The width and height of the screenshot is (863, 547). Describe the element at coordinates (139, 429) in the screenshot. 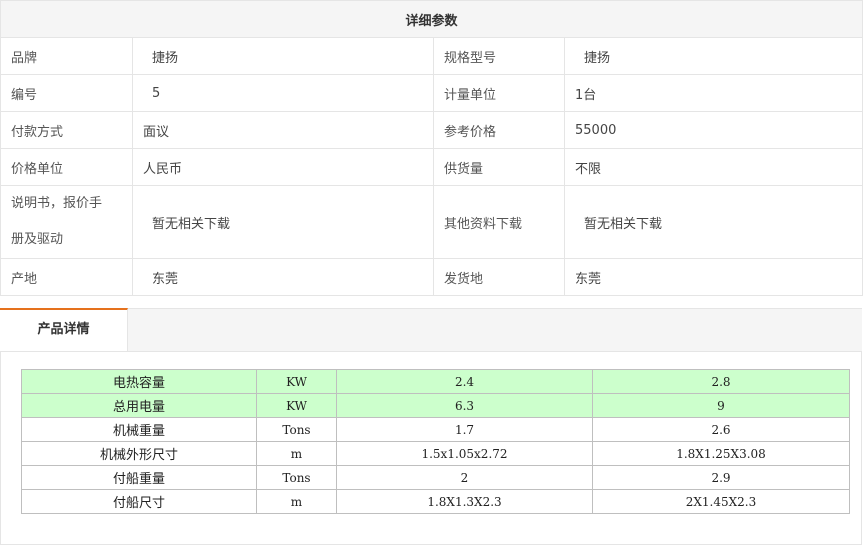

I see `spec-name: 机械重量` at that location.